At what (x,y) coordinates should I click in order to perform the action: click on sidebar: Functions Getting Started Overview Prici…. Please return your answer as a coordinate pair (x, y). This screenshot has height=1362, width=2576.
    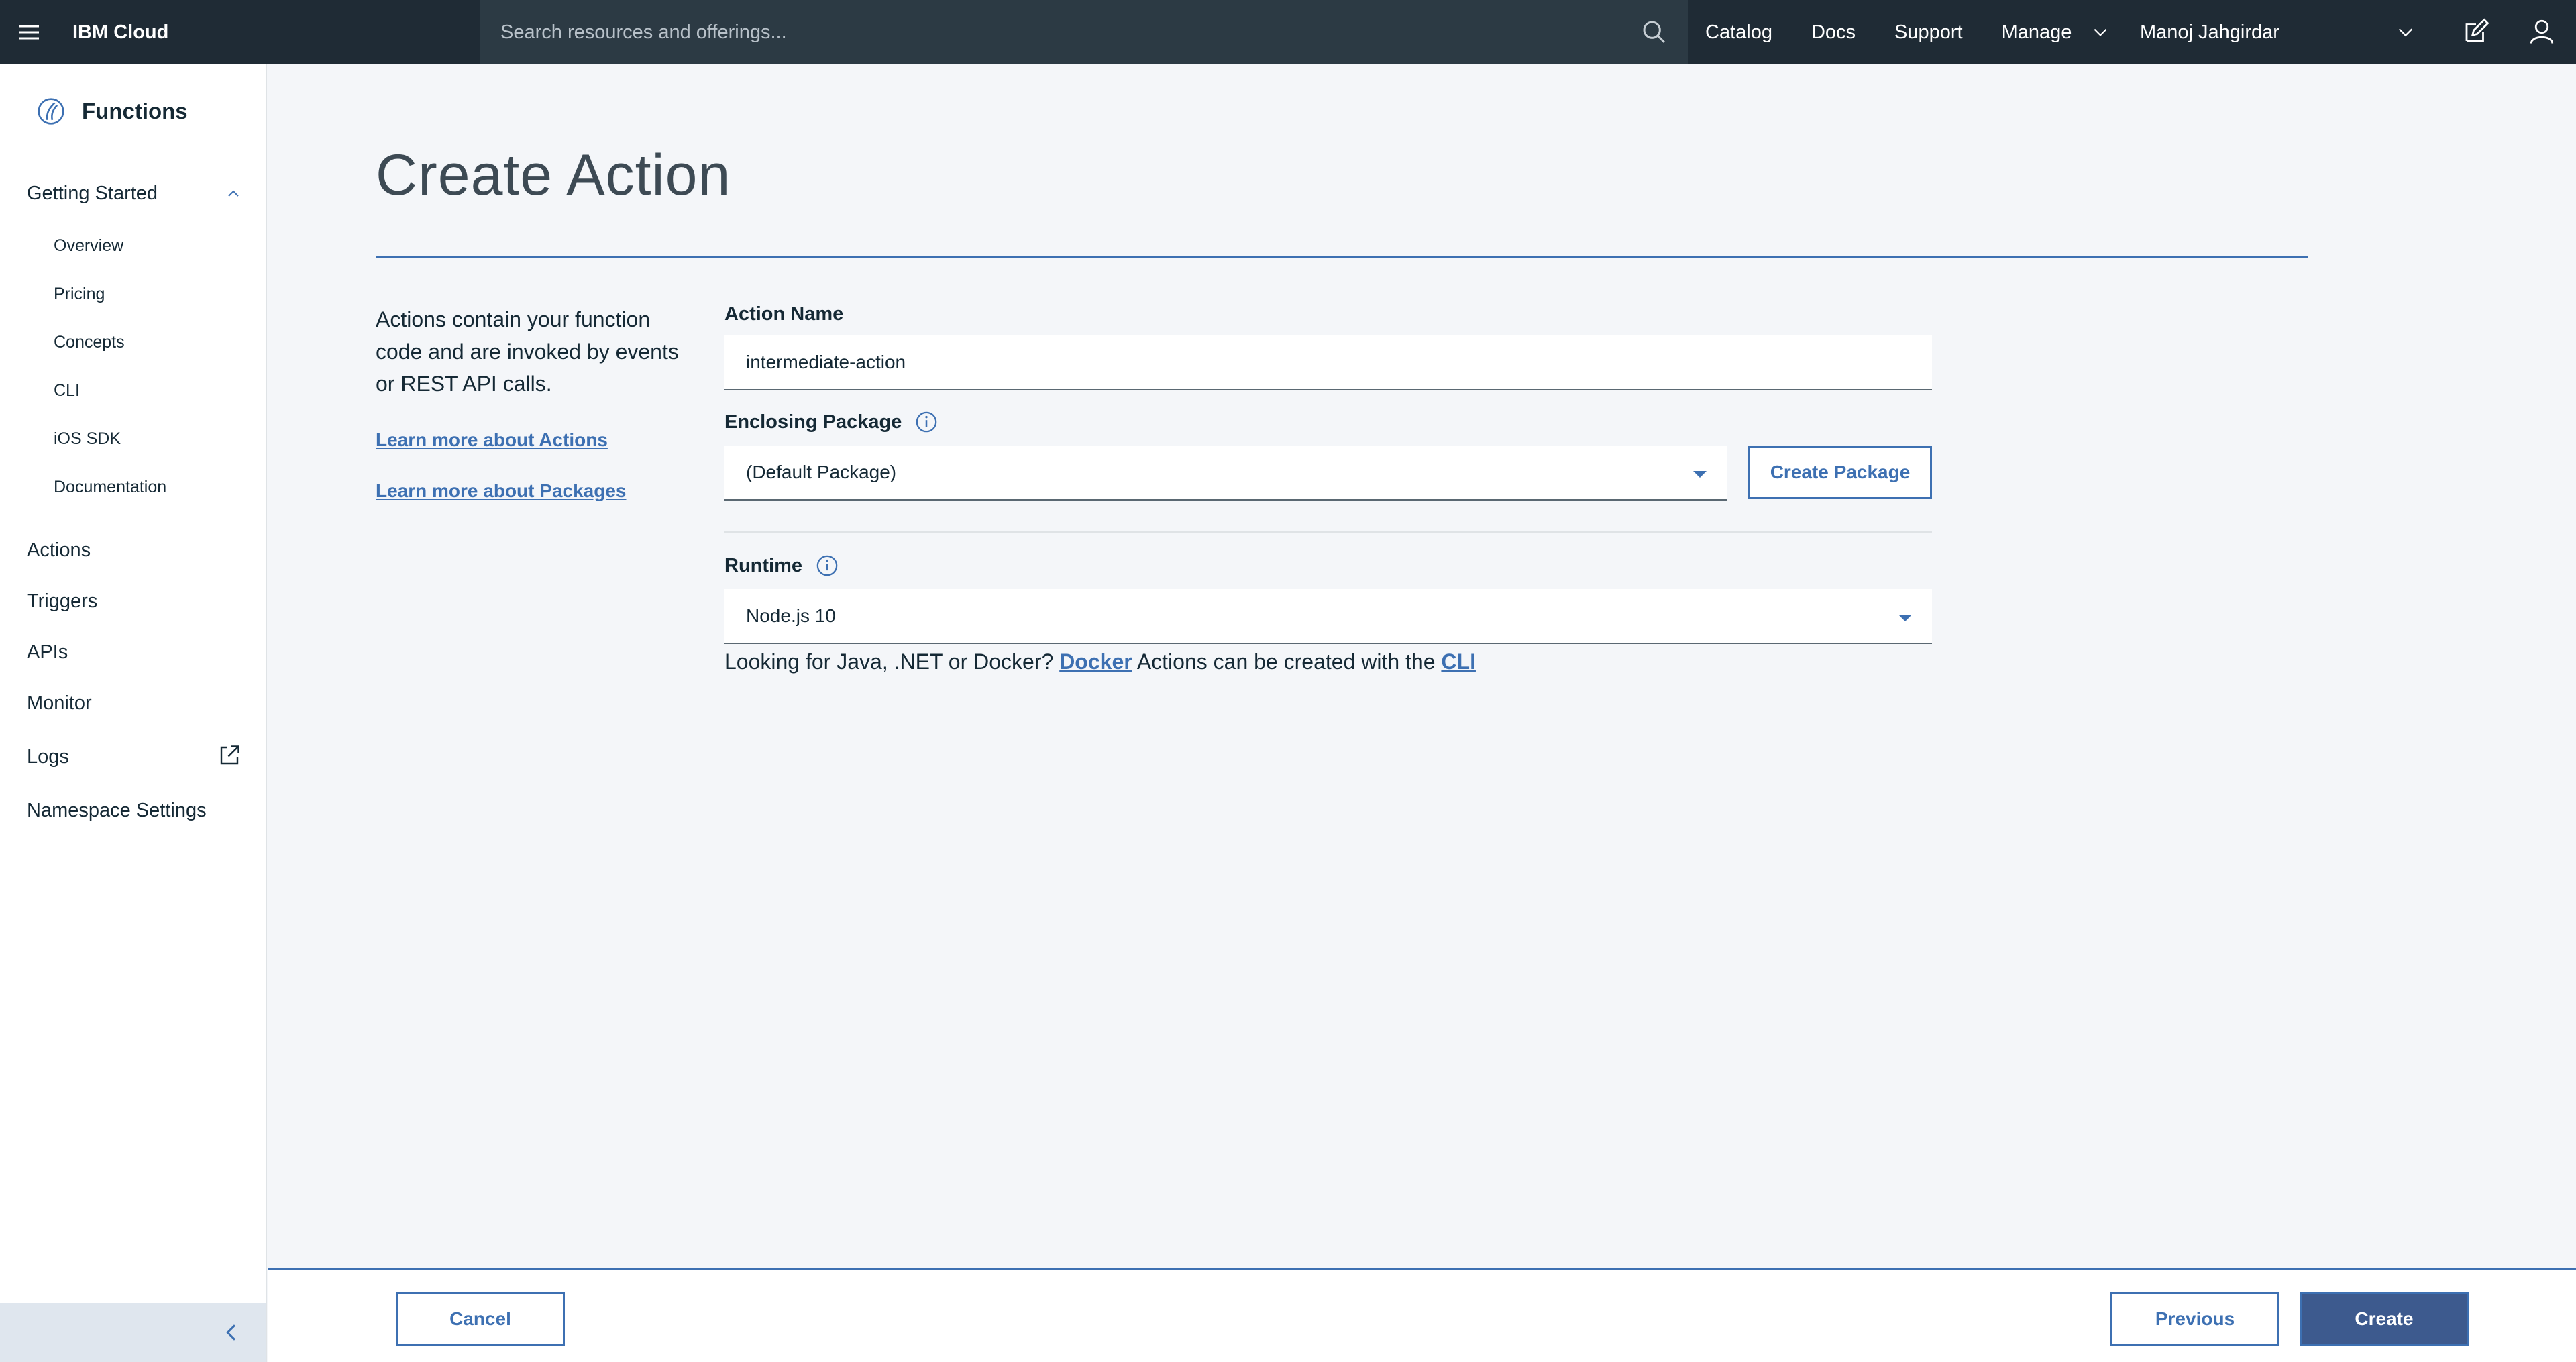
    Looking at the image, I should click on (133, 713).